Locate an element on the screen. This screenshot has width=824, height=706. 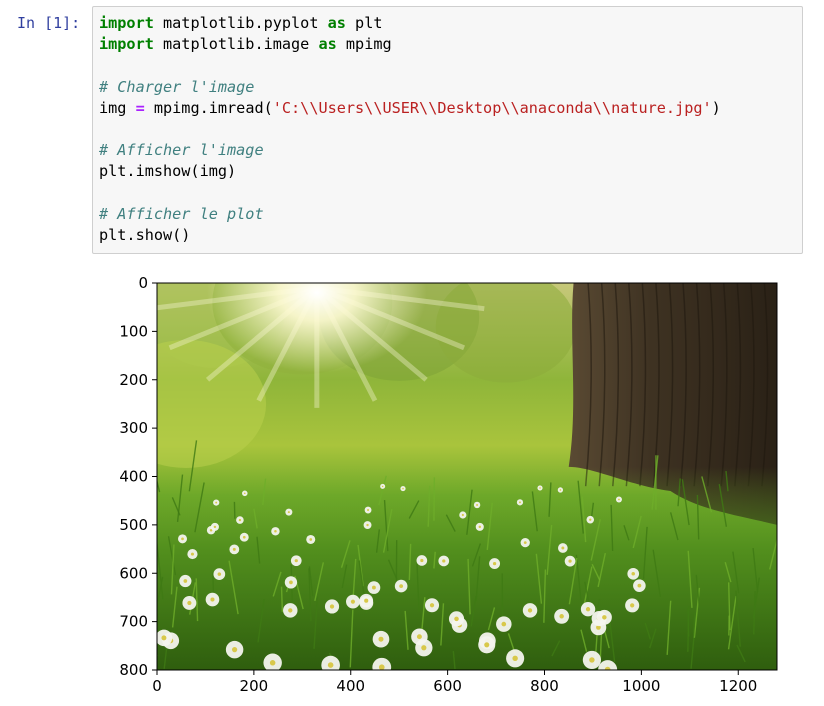
y-tick-label: 100 is located at coordinates (133, 331).